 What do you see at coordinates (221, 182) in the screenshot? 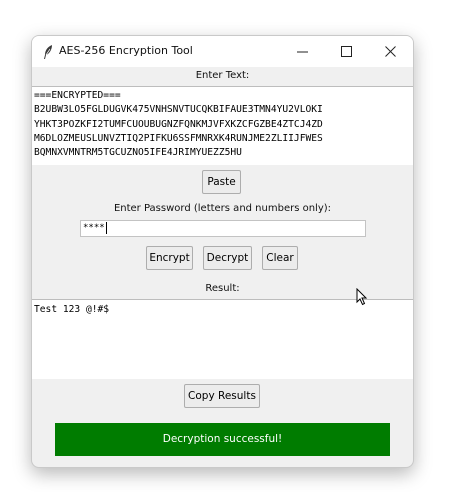
I see `paste-button: Paste` at bounding box center [221, 182].